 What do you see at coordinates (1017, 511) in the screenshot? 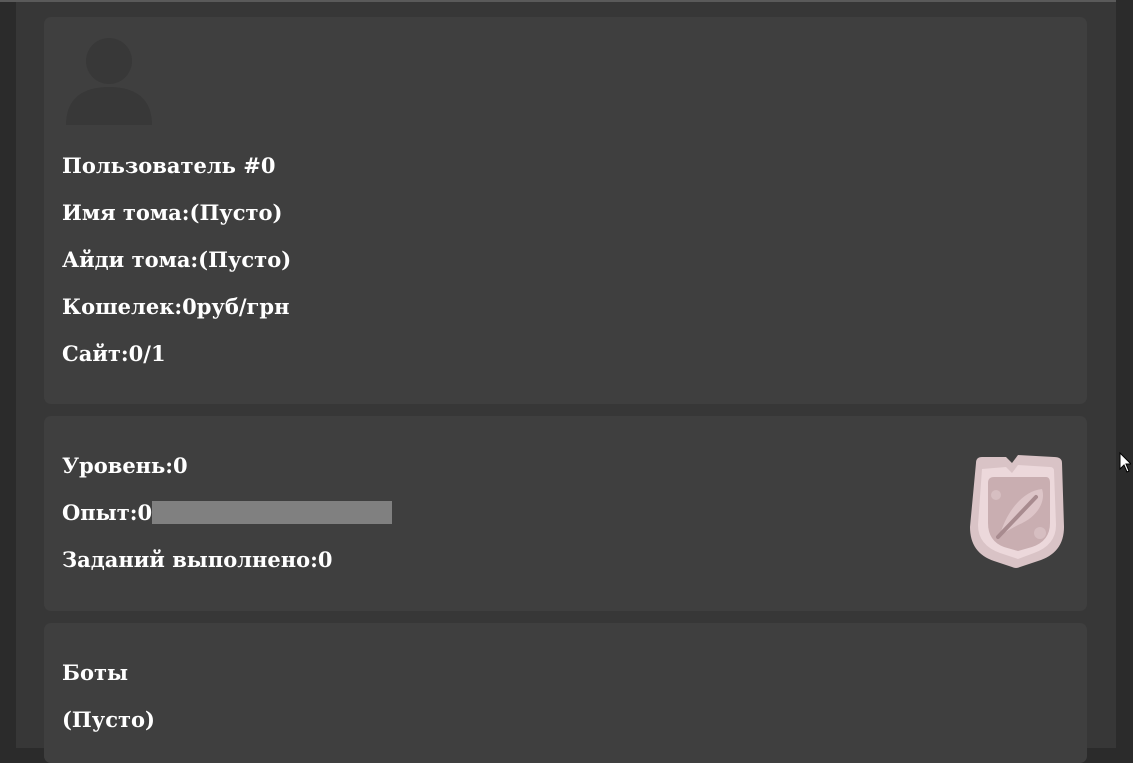
I see `feather-shield-badge-icon` at bounding box center [1017, 511].